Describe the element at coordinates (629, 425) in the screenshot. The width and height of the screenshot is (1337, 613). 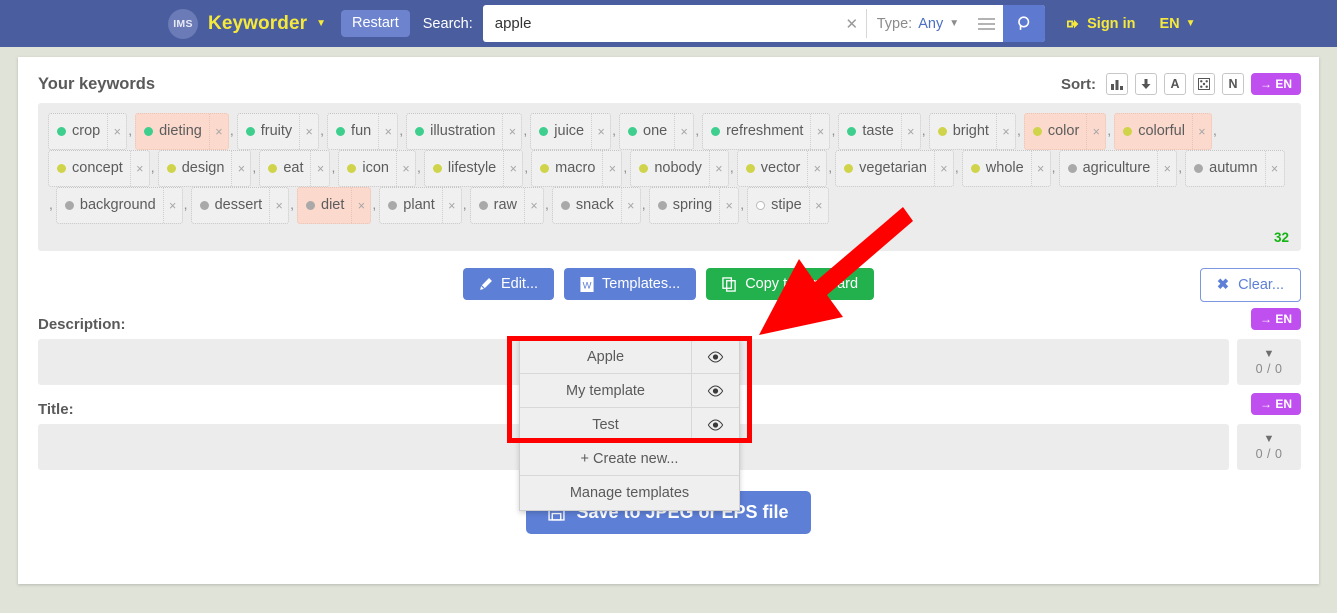
I see `template-item: Test` at that location.